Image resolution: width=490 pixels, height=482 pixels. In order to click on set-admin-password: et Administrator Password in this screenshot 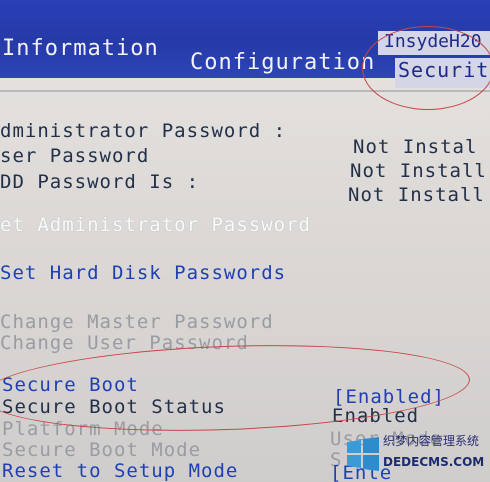, I will do `click(155, 225)`.